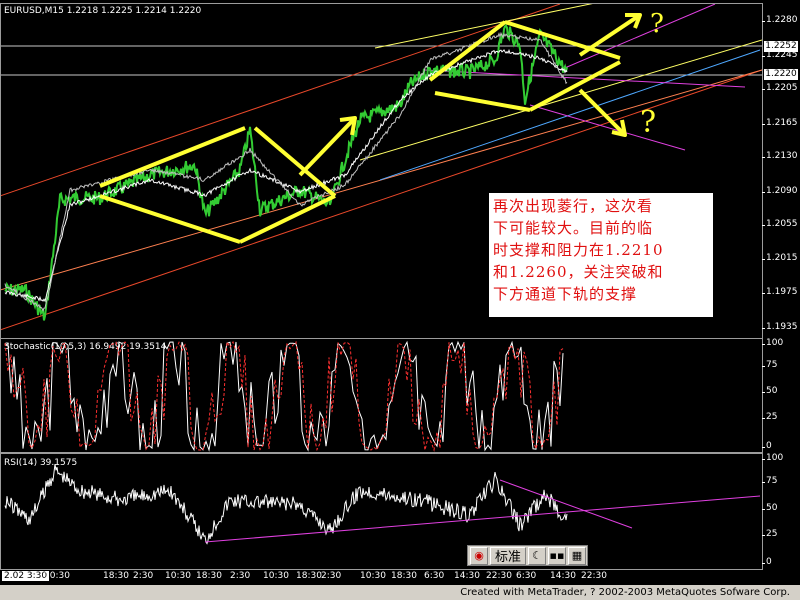  Describe the element at coordinates (557, 555) in the screenshot. I see `dots-icon: ▪▪` at that location.